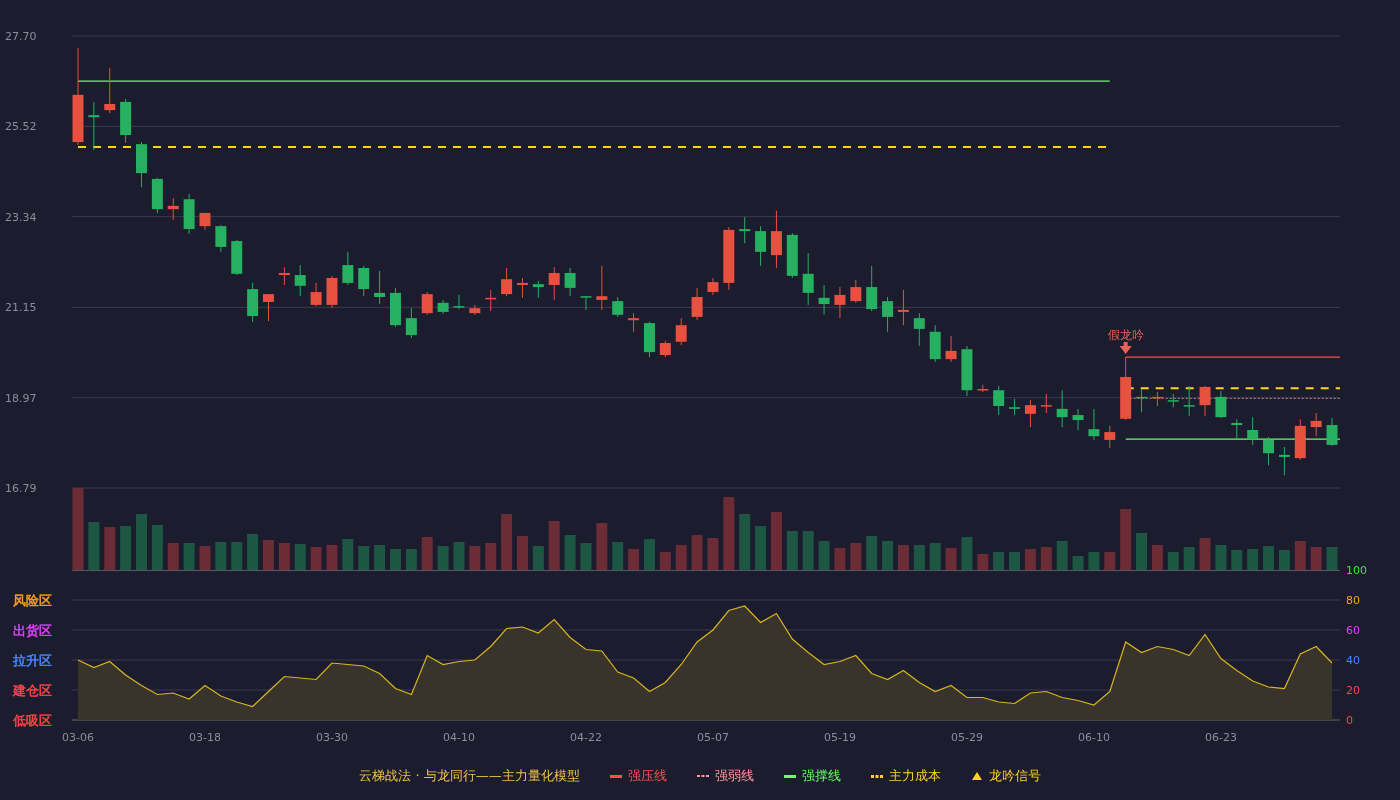  I want to click on axis-label: 06-10, so click(1093, 737).